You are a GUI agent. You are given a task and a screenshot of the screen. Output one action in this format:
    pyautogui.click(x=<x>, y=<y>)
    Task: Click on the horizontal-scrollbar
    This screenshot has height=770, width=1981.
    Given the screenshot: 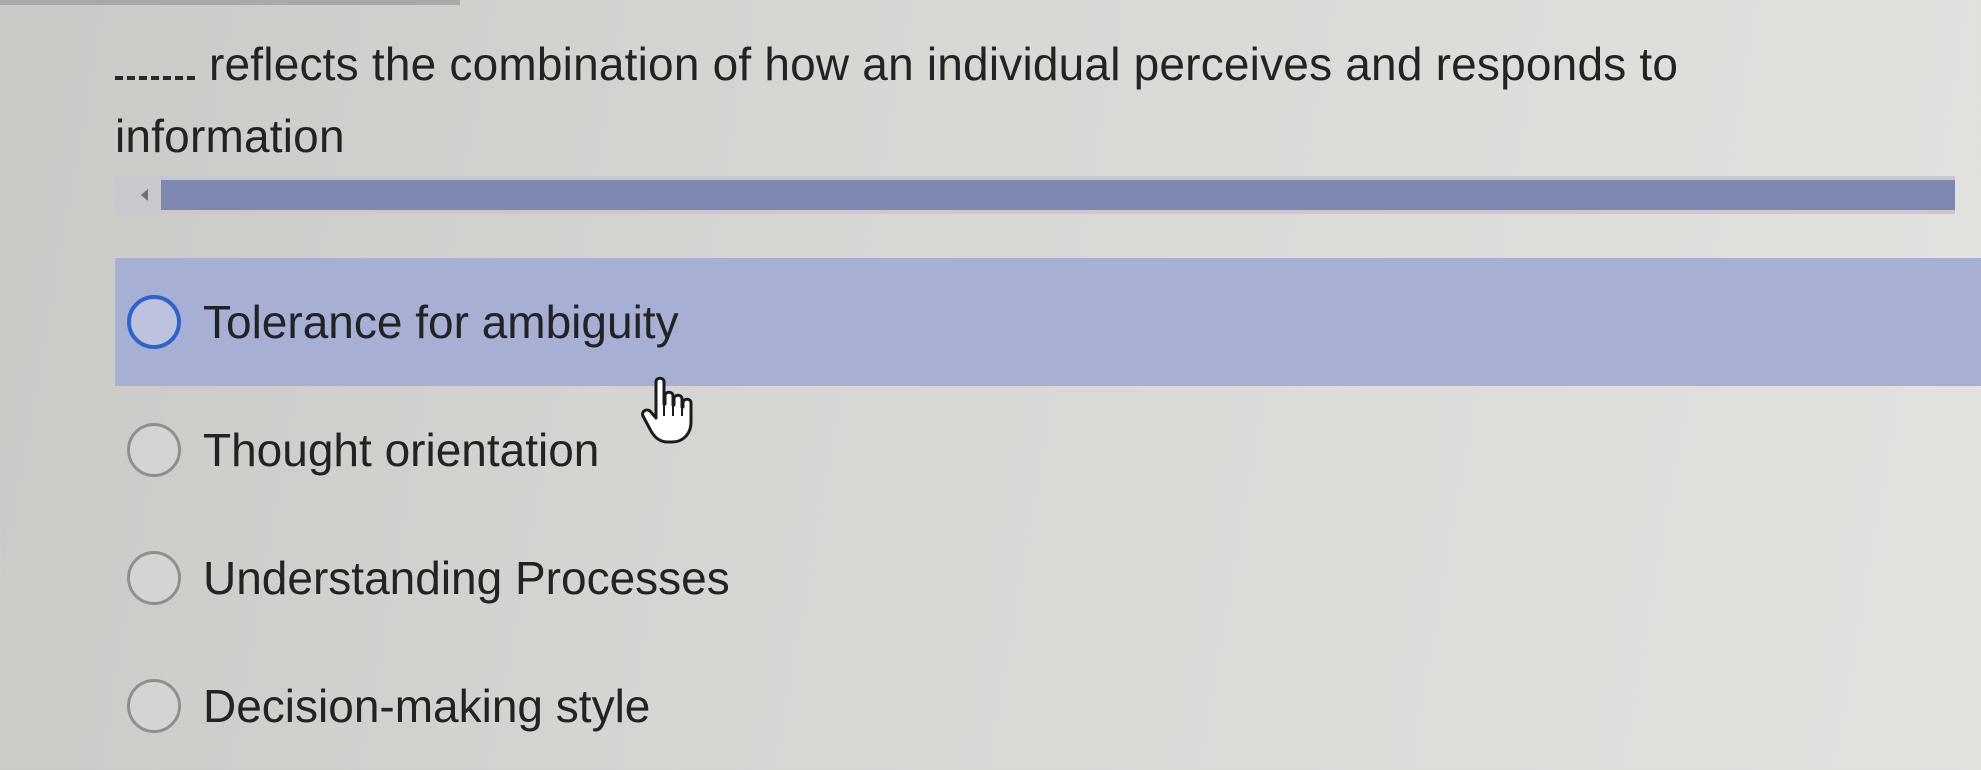 What is the action you would take?
    pyautogui.click(x=1035, y=195)
    